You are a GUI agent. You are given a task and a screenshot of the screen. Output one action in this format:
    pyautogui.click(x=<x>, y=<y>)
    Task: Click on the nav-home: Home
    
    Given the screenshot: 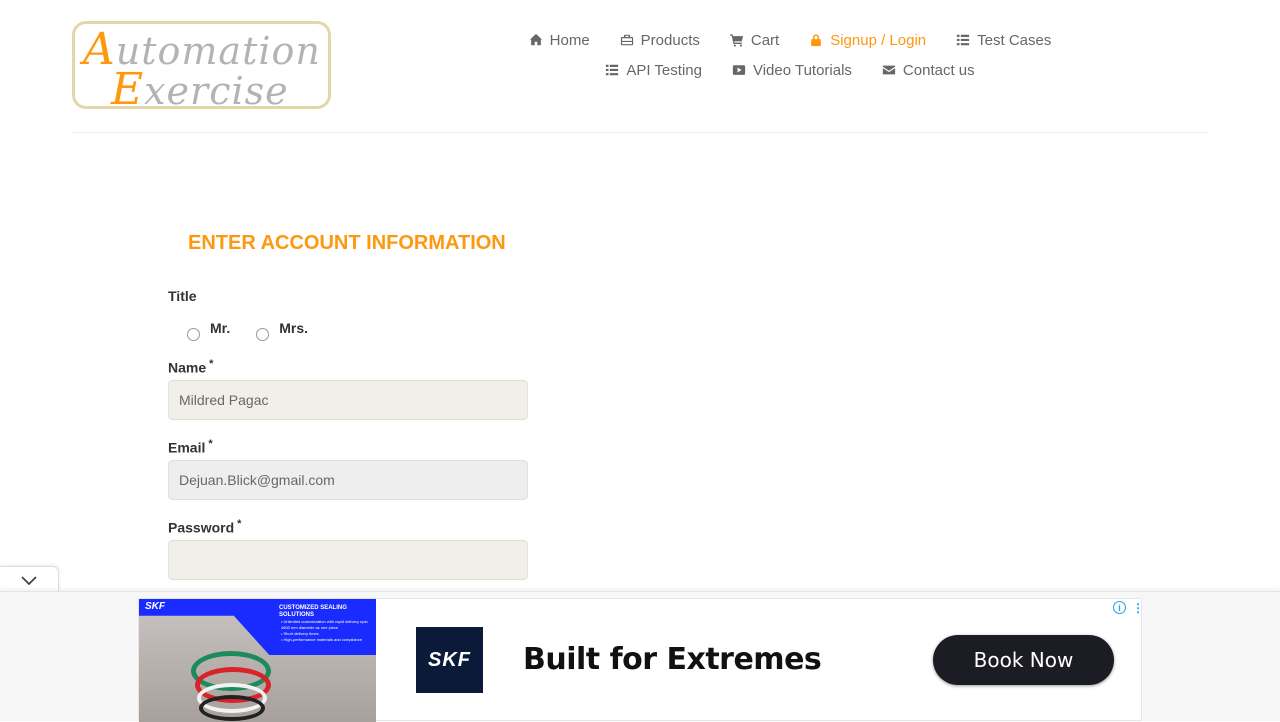 What is the action you would take?
    pyautogui.click(x=559, y=40)
    